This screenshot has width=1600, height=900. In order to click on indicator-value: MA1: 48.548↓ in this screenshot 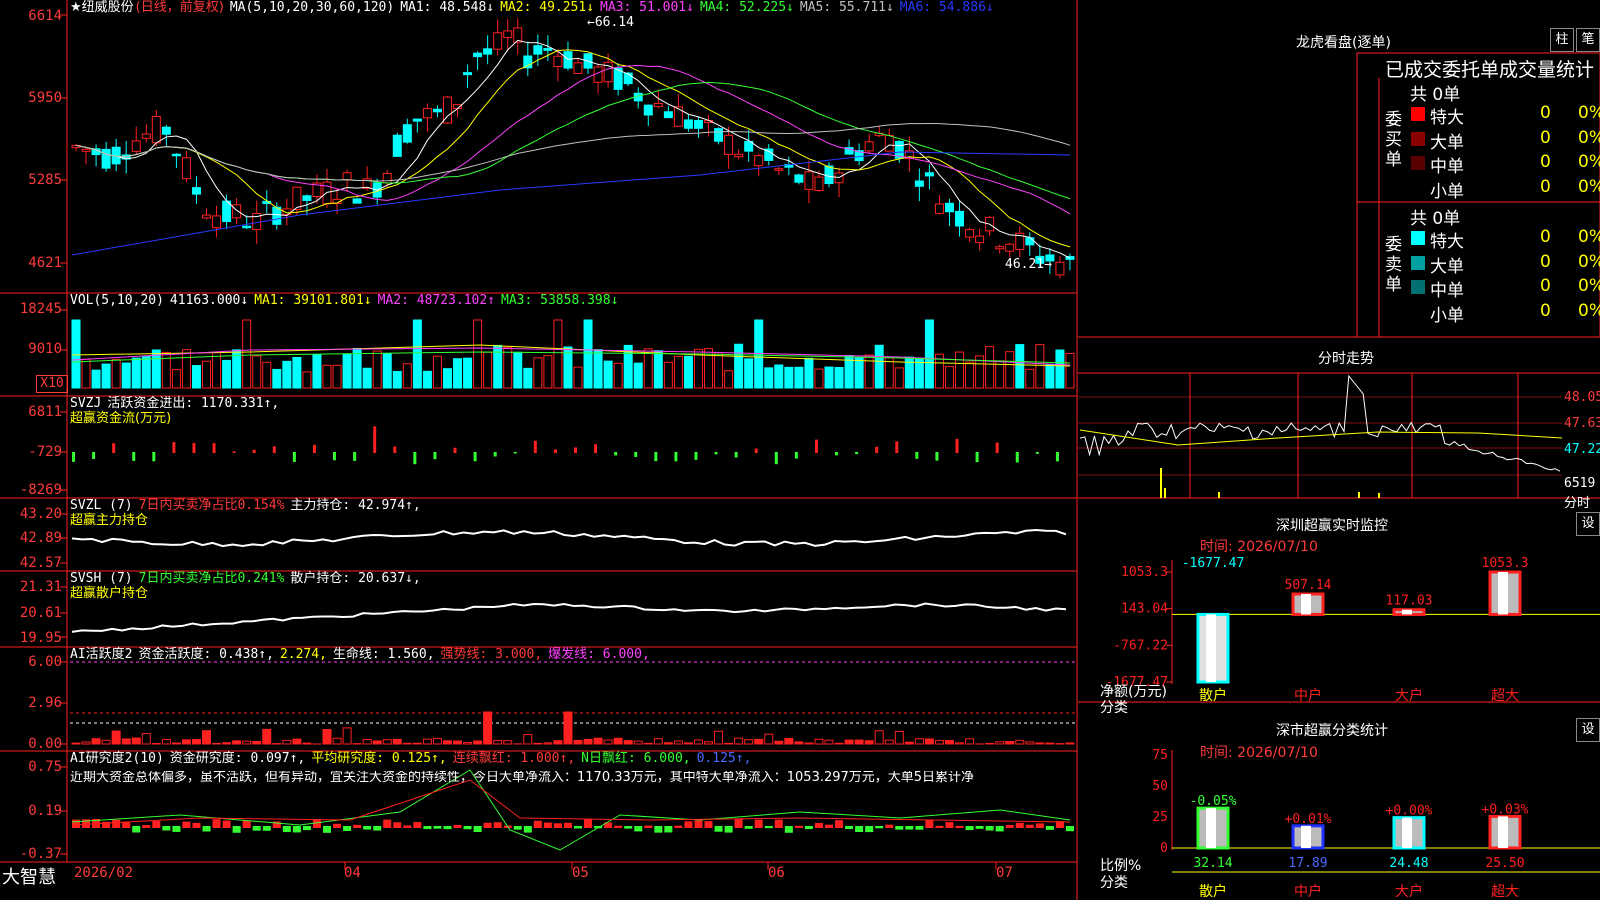, I will do `click(447, 7)`.